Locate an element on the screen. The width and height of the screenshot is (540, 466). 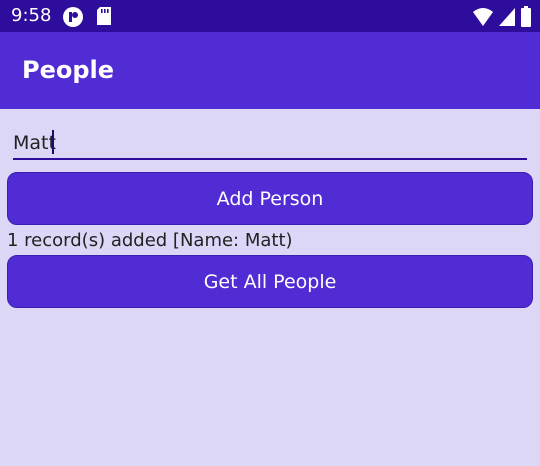
app-notification-icon is located at coordinates (73, 19).